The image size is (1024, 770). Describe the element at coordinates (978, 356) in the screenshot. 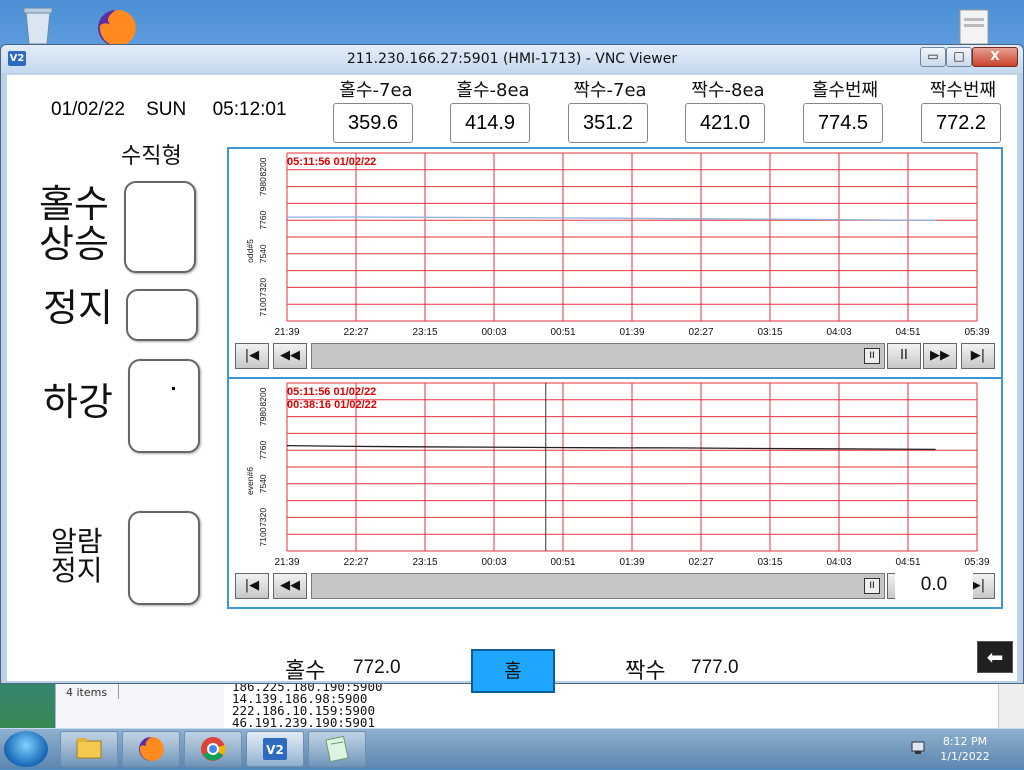

I see `last-button: ▶|` at that location.